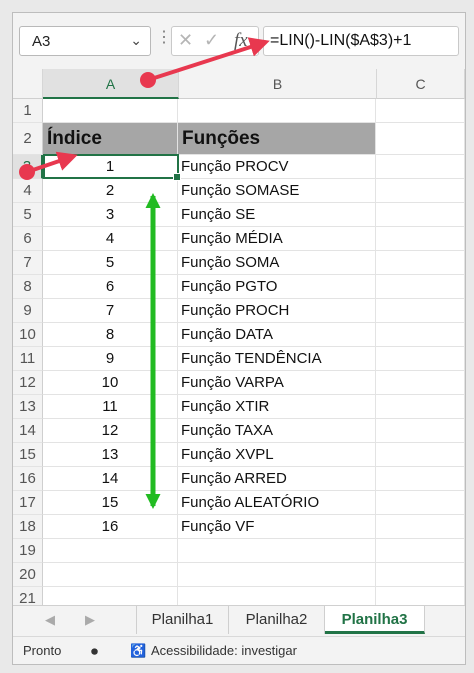  What do you see at coordinates (28, 215) in the screenshot?
I see `row-header-5: 5` at bounding box center [28, 215].